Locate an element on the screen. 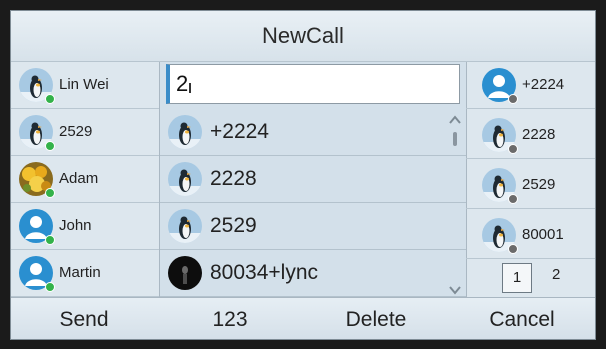  contact-name: Lin Wei is located at coordinates (84, 84).